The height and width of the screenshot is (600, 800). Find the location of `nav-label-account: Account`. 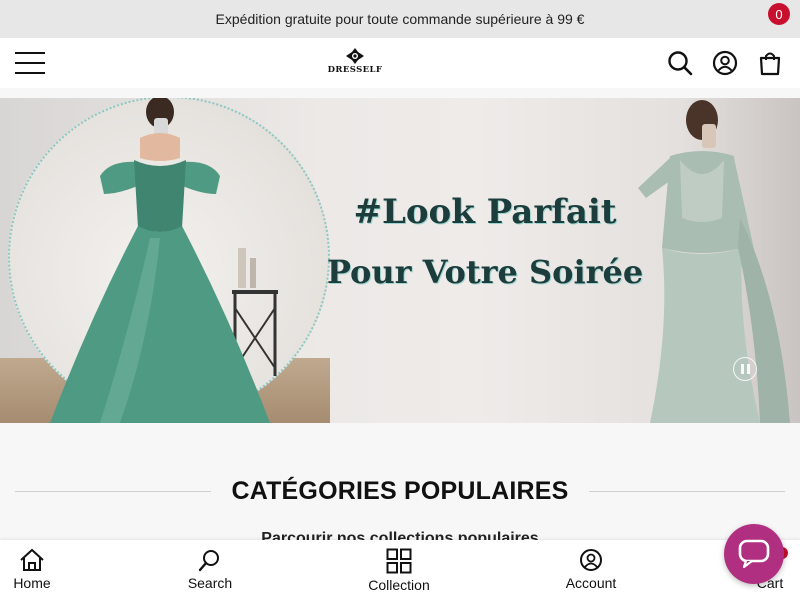

nav-label-account: Account is located at coordinates (591, 583).